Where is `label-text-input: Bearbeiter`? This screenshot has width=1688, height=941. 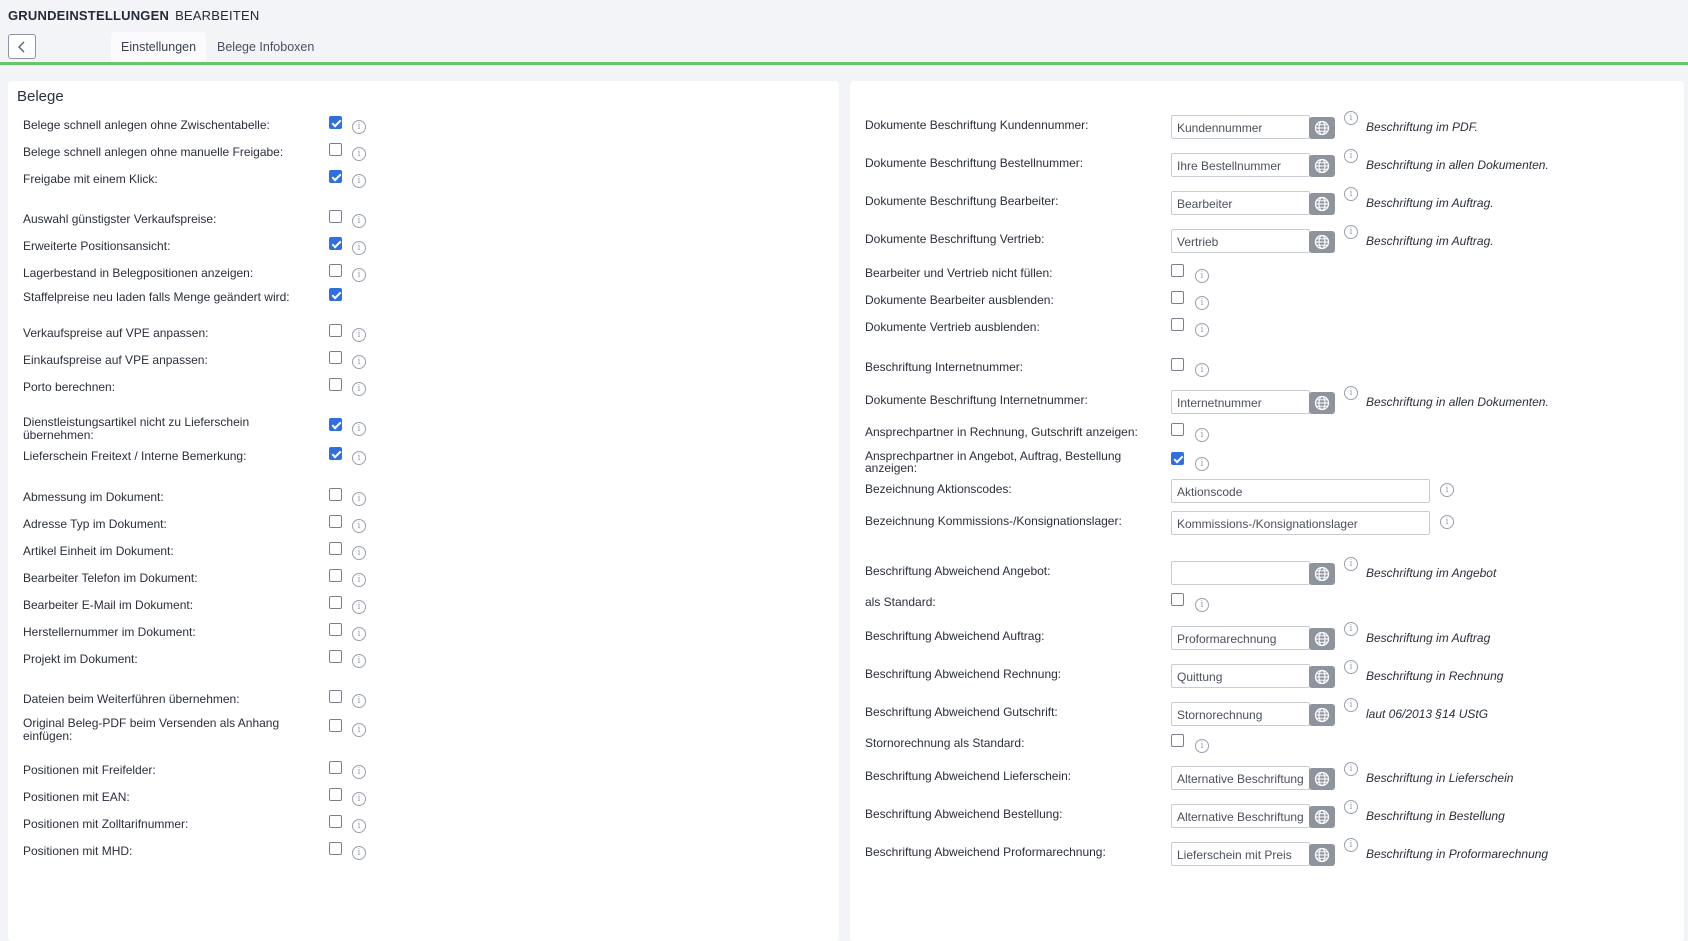 label-text-input: Bearbeiter is located at coordinates (1240, 203).